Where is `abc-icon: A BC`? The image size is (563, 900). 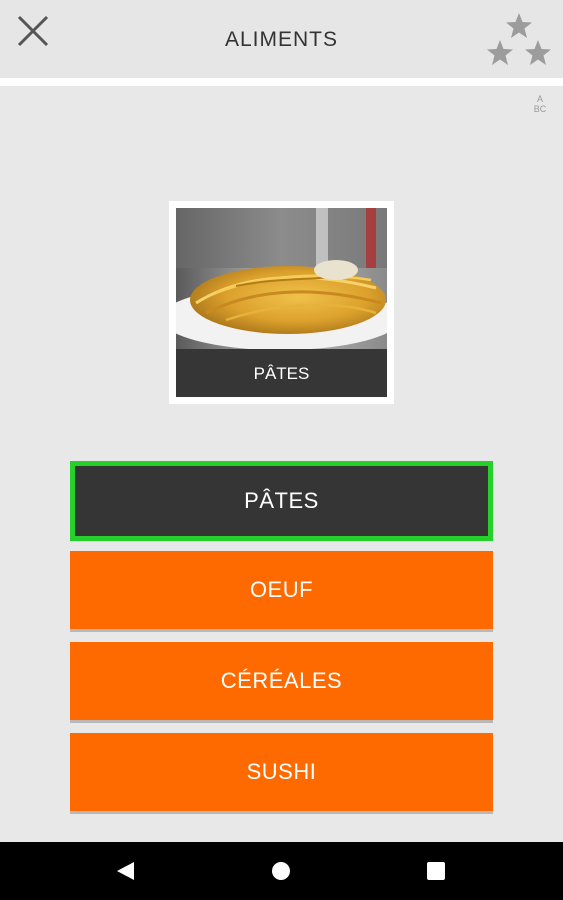 abc-icon: A BC is located at coordinates (540, 106).